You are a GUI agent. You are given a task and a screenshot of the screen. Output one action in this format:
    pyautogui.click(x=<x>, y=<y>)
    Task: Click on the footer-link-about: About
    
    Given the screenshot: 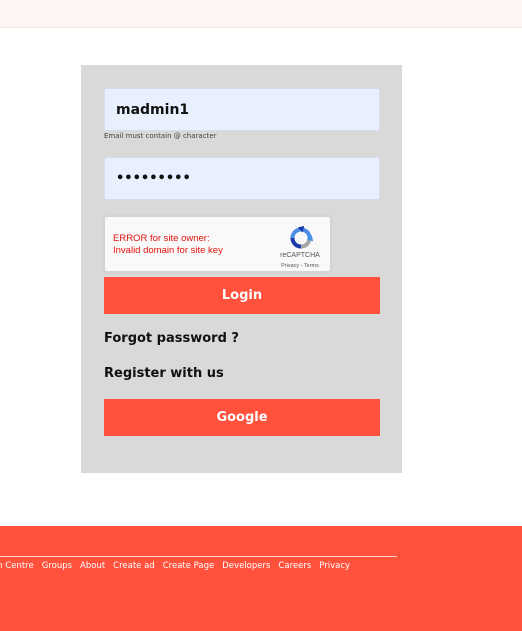 What is the action you would take?
    pyautogui.click(x=92, y=566)
    